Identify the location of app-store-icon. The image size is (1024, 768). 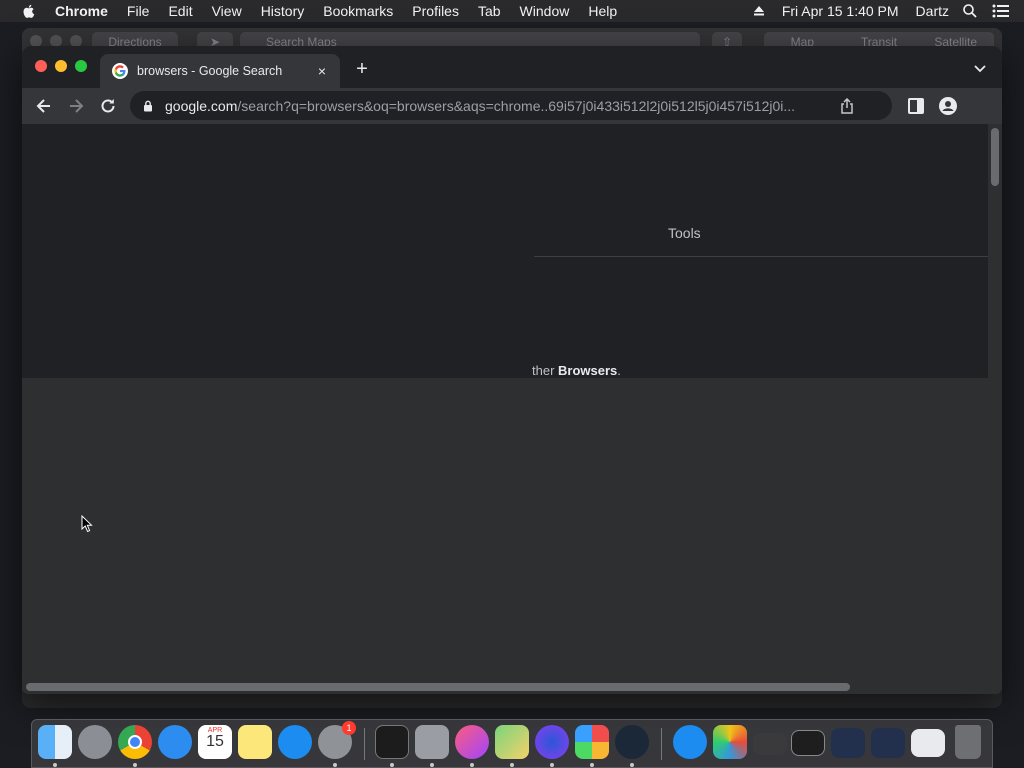
(295, 742).